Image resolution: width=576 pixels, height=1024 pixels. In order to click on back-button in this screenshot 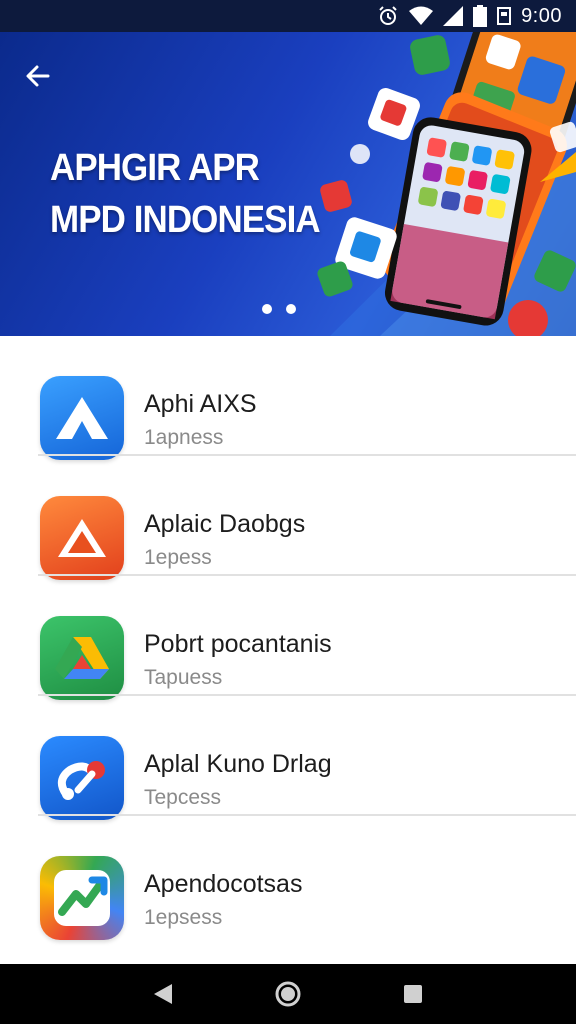, I will do `click(38, 76)`.